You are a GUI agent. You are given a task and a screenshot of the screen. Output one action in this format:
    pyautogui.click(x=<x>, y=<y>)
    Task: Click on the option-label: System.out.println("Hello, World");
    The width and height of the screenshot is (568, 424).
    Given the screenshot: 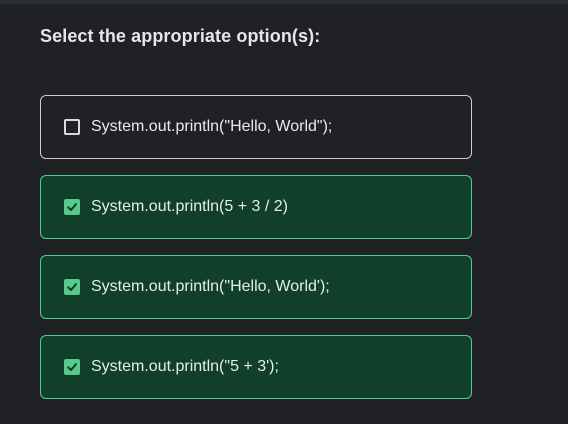 What is the action you would take?
    pyautogui.click(x=212, y=126)
    